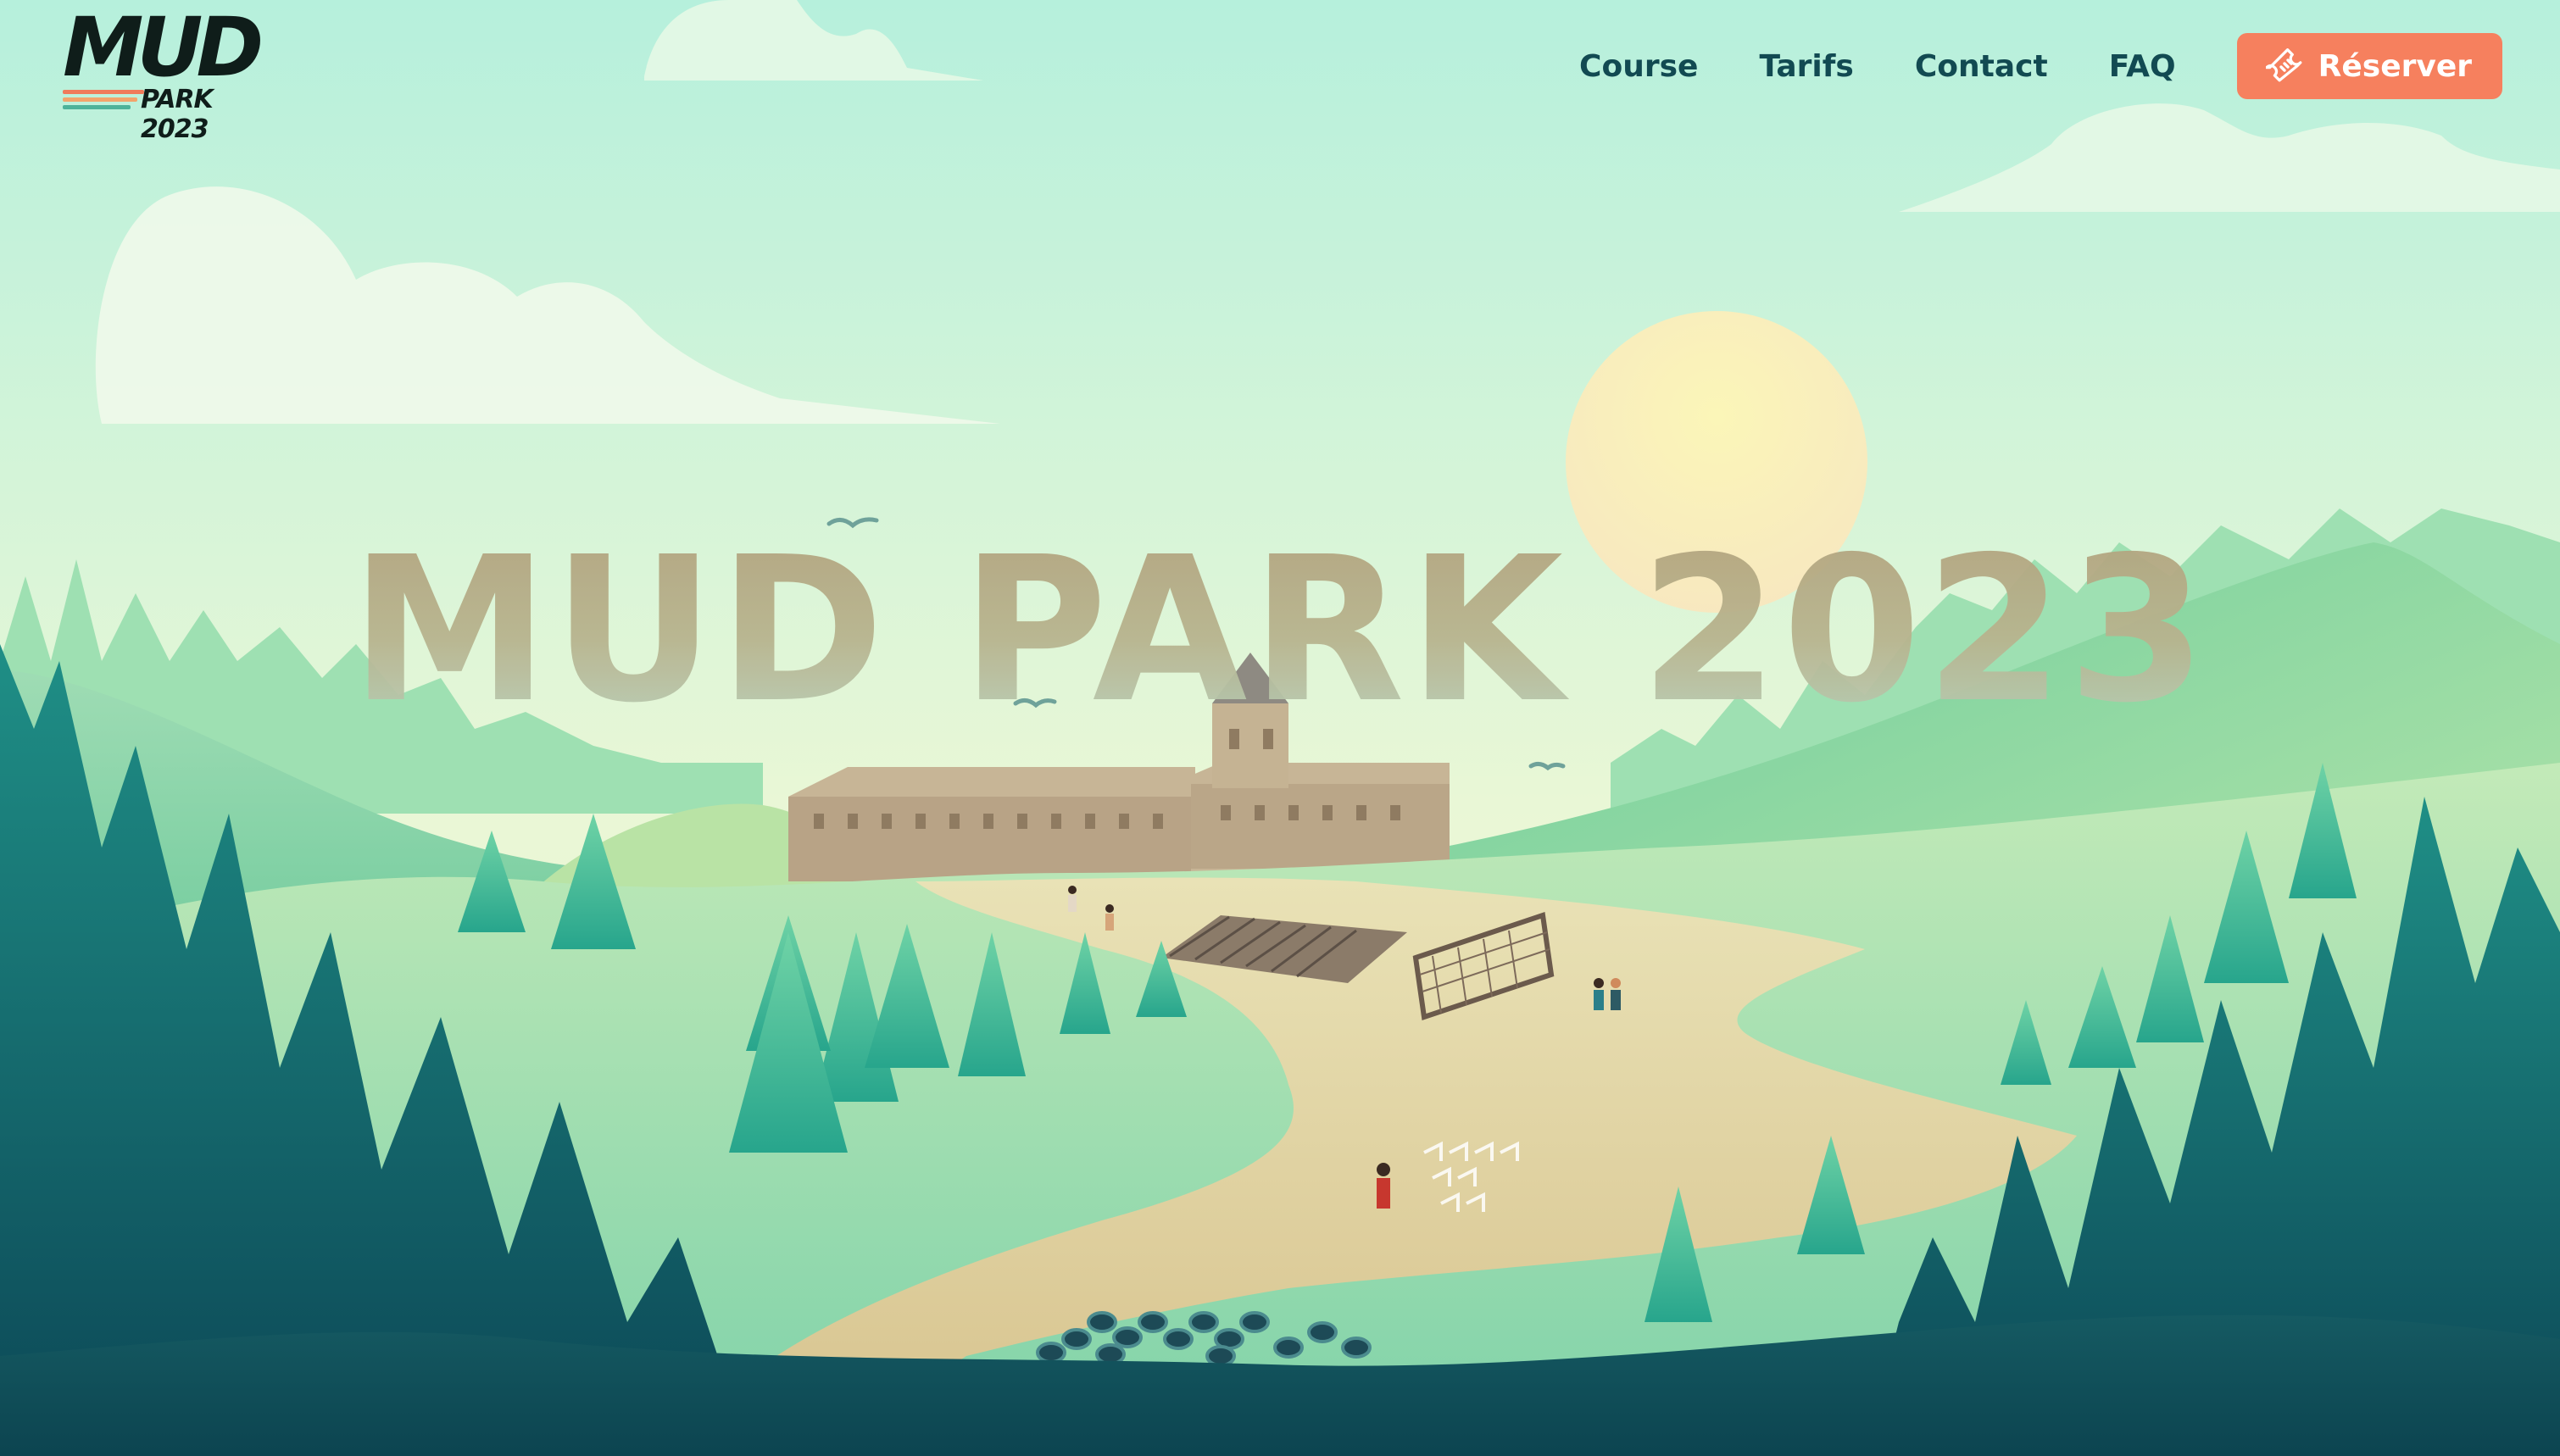 The image size is (2560, 1456). Describe the element at coordinates (1806, 67) in the screenshot. I see `nav-tarifs: Tarifs` at that location.